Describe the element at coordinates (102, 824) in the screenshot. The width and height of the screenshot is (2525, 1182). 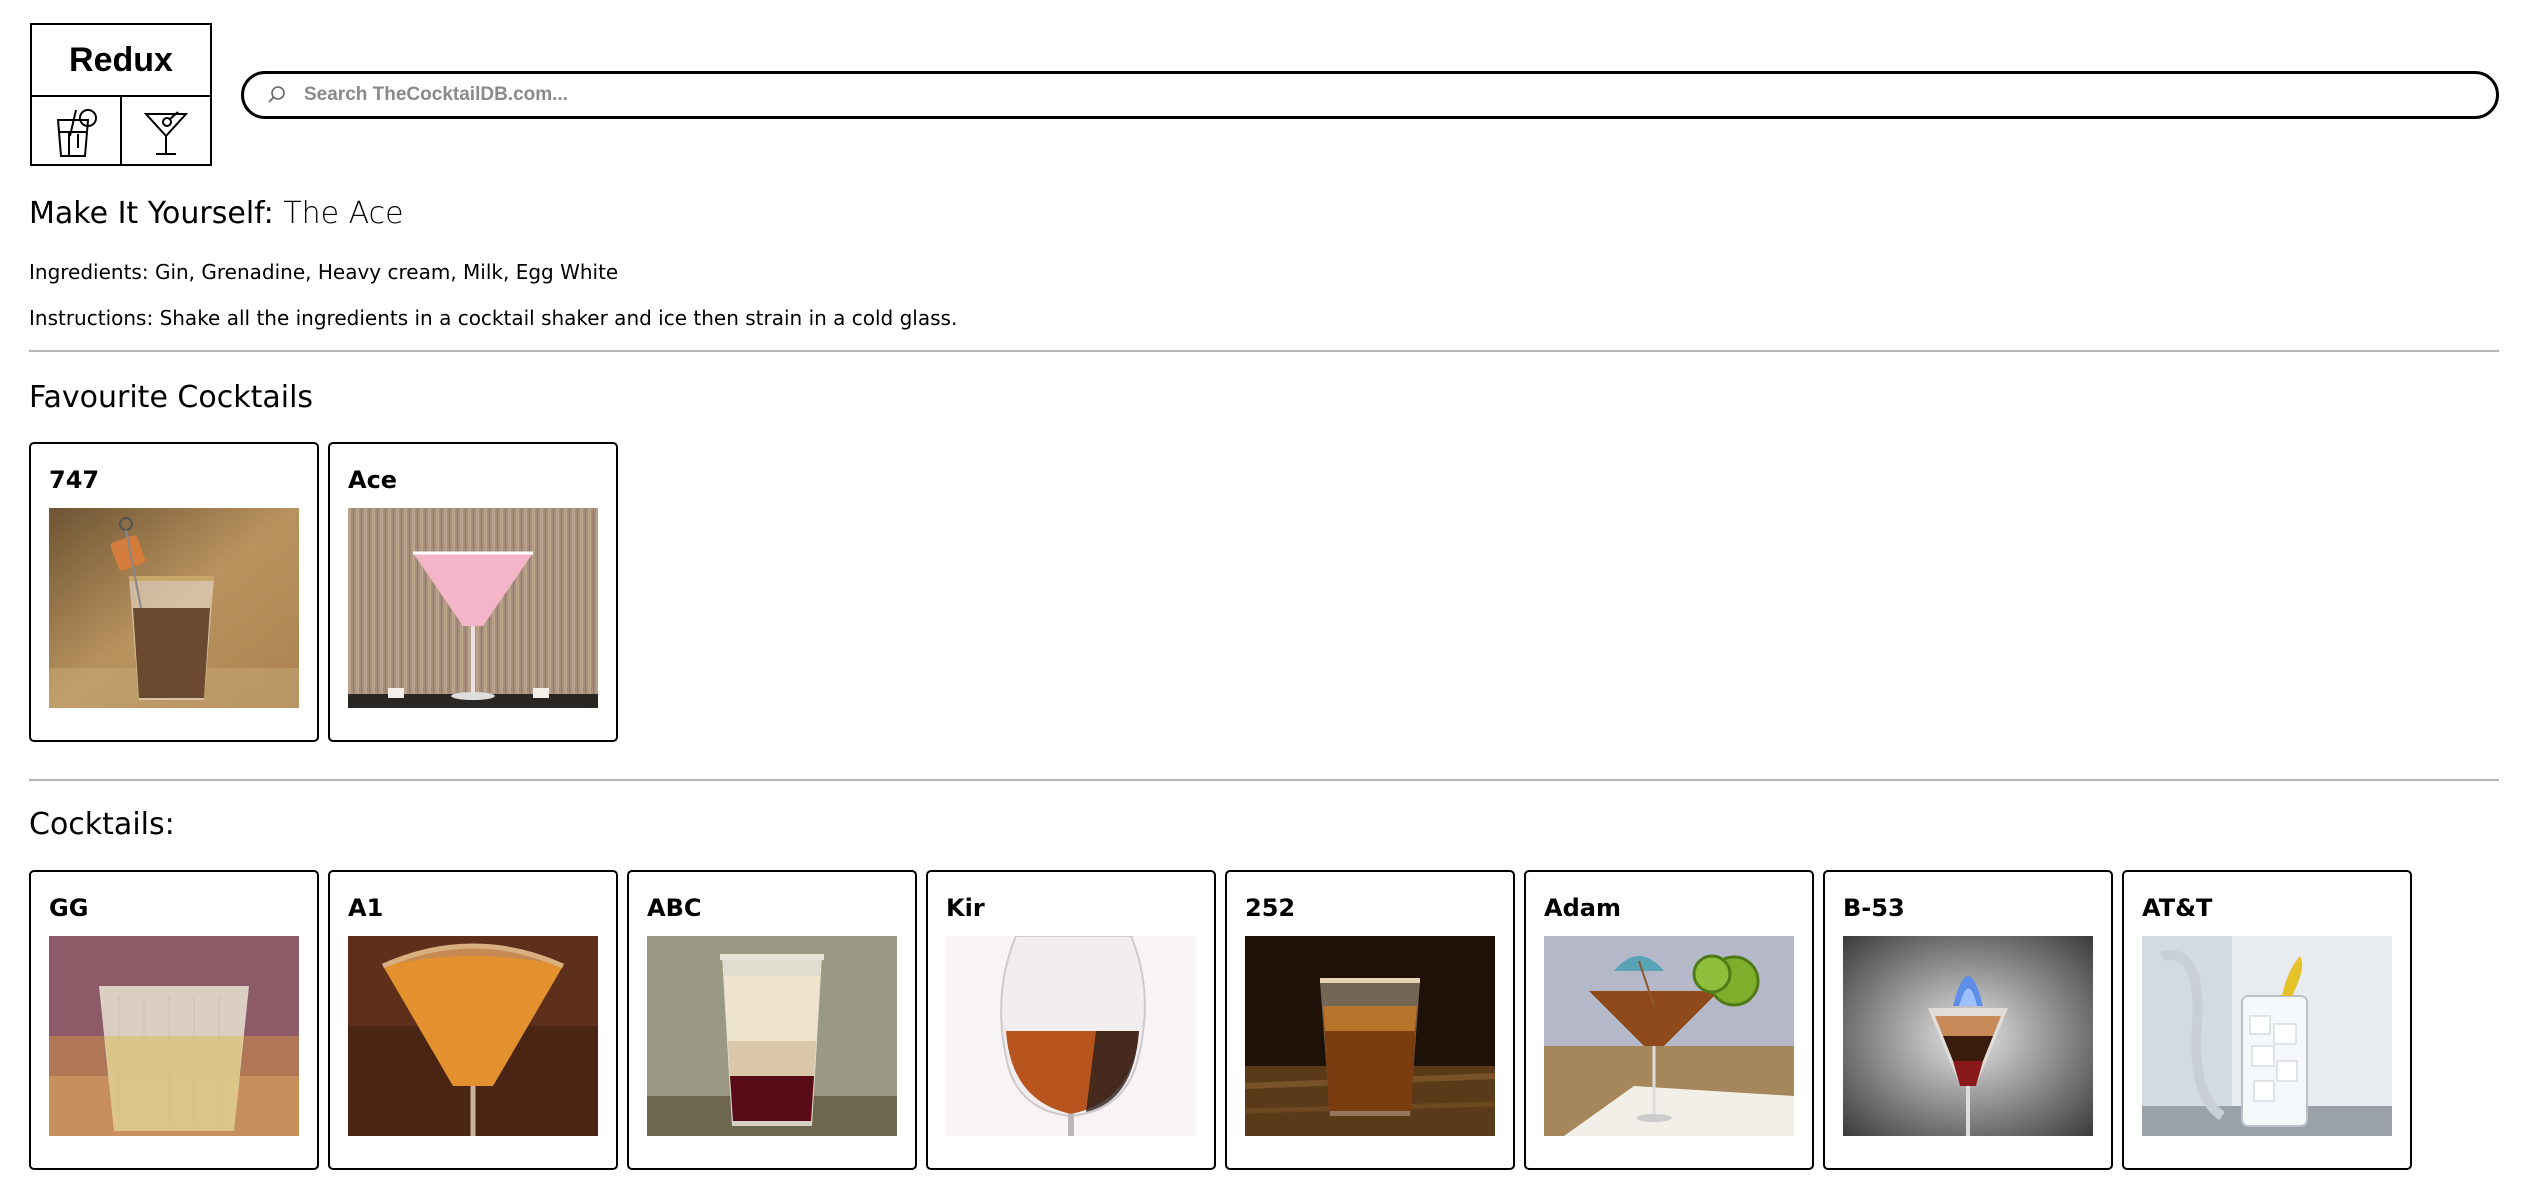
I see `cocktails-title: Cocktails:` at that location.